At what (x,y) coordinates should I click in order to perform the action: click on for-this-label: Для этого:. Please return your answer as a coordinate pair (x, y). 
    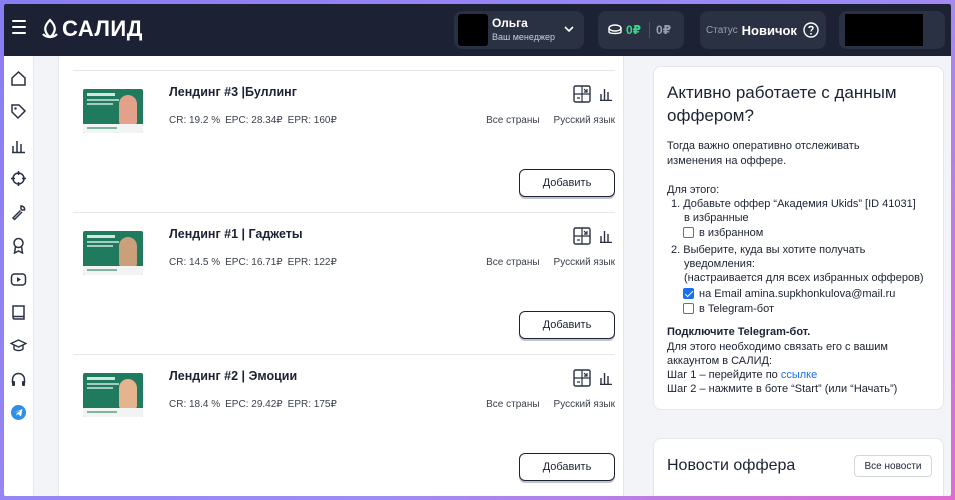
    Looking at the image, I should click on (693, 190).